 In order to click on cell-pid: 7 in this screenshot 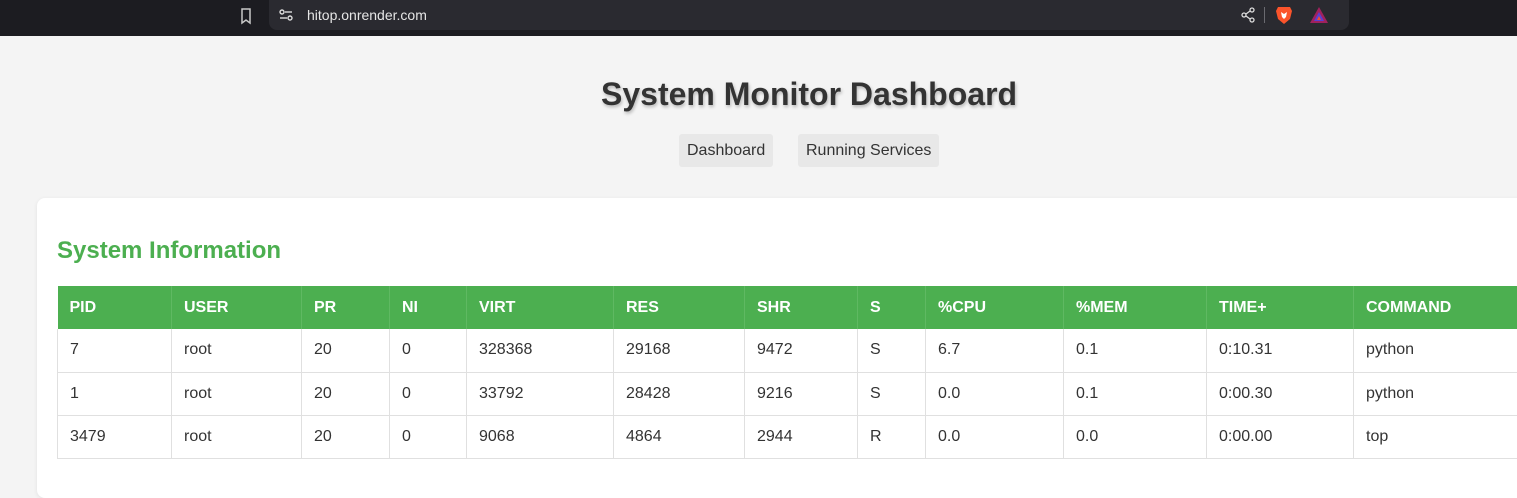, I will do `click(115, 350)`.